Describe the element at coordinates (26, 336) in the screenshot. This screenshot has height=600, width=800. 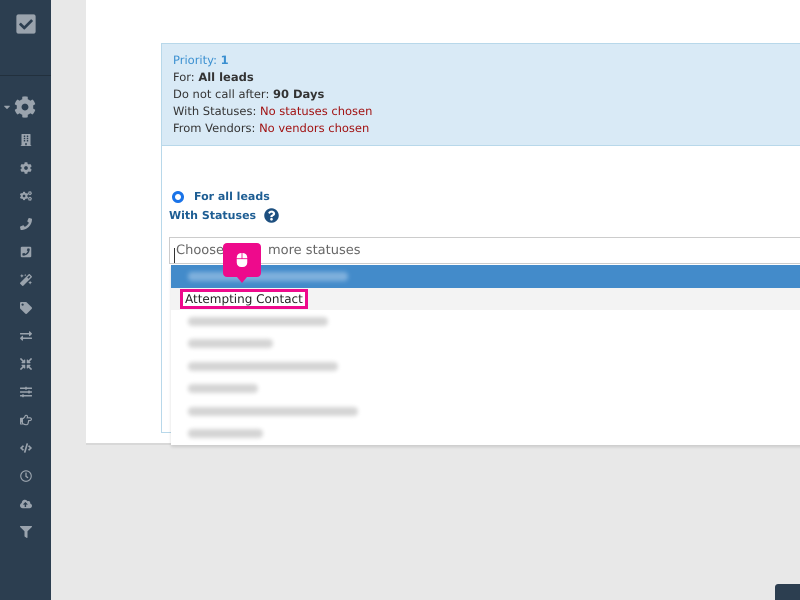
I see `arrows-icon` at that location.